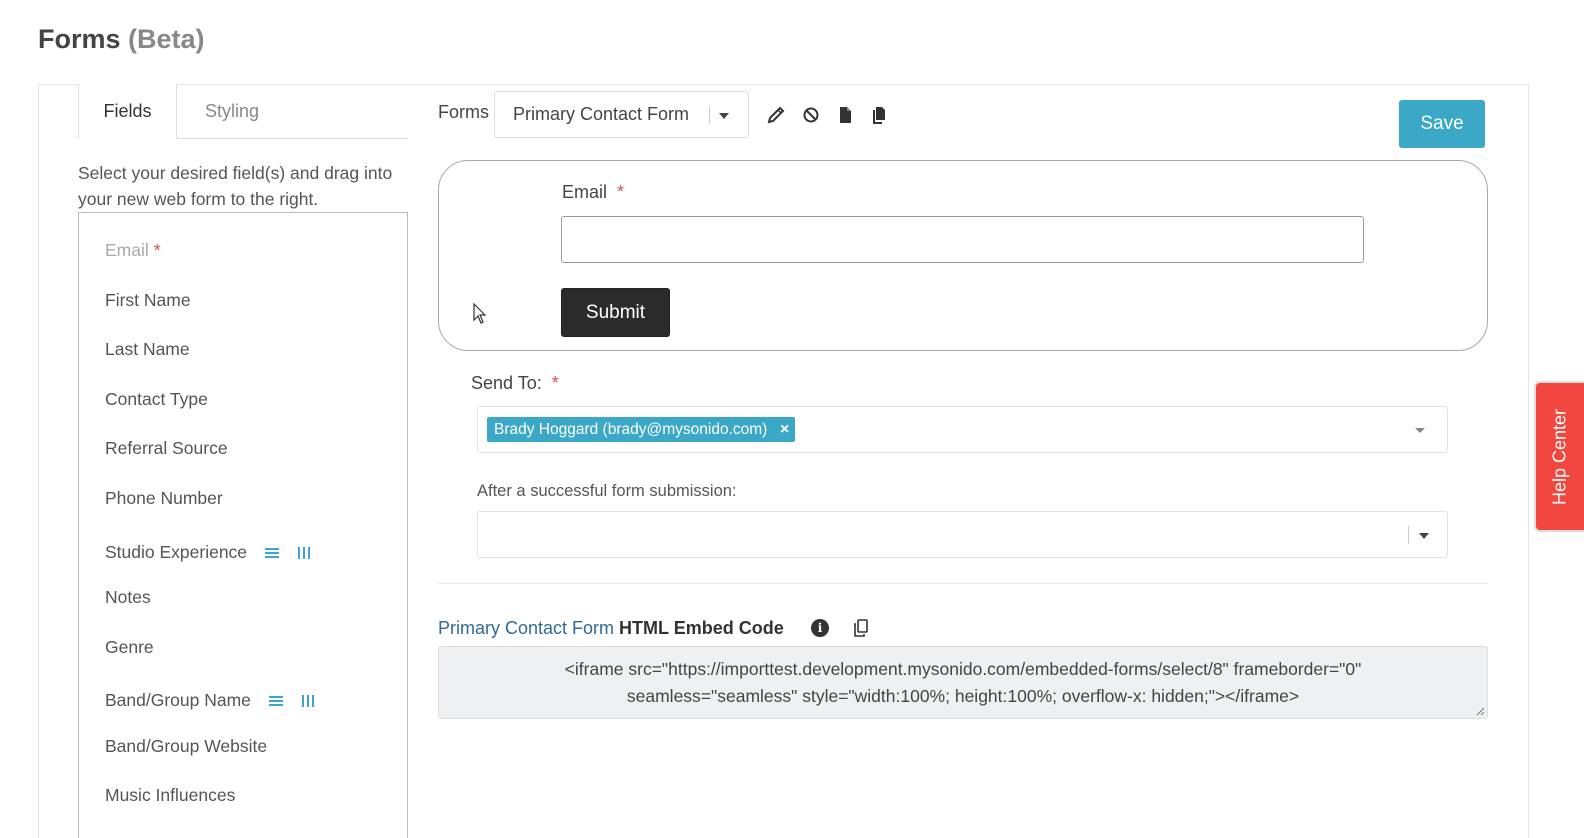 This screenshot has width=1584, height=838. What do you see at coordinates (701, 628) in the screenshot?
I see `embed-code-heading: HTML Embed Code` at bounding box center [701, 628].